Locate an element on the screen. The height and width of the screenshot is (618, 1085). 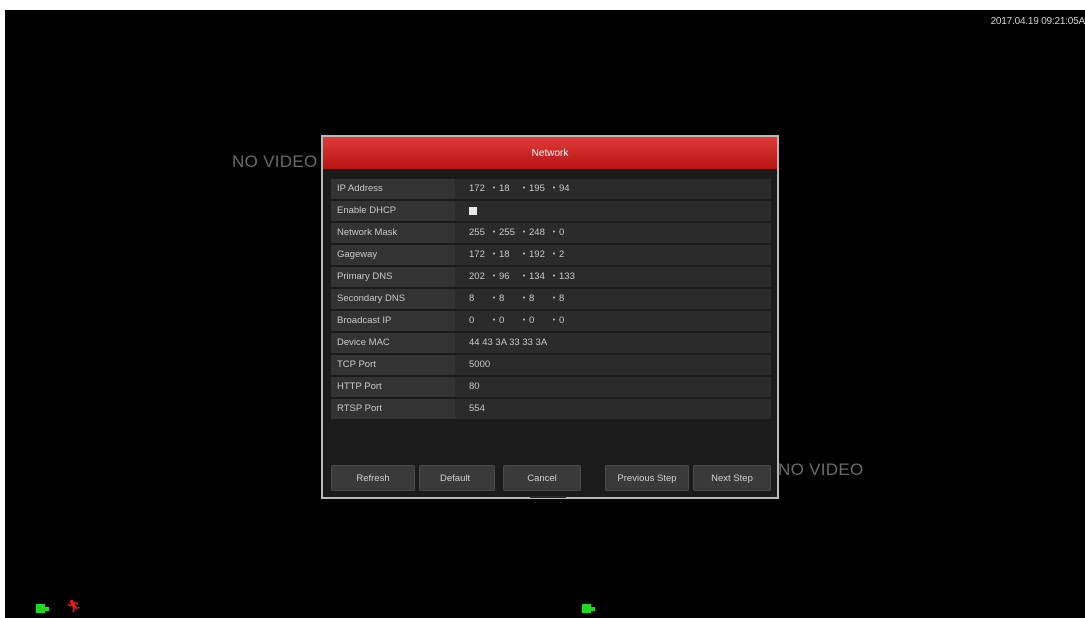
dialog-title: Network is located at coordinates (550, 153).